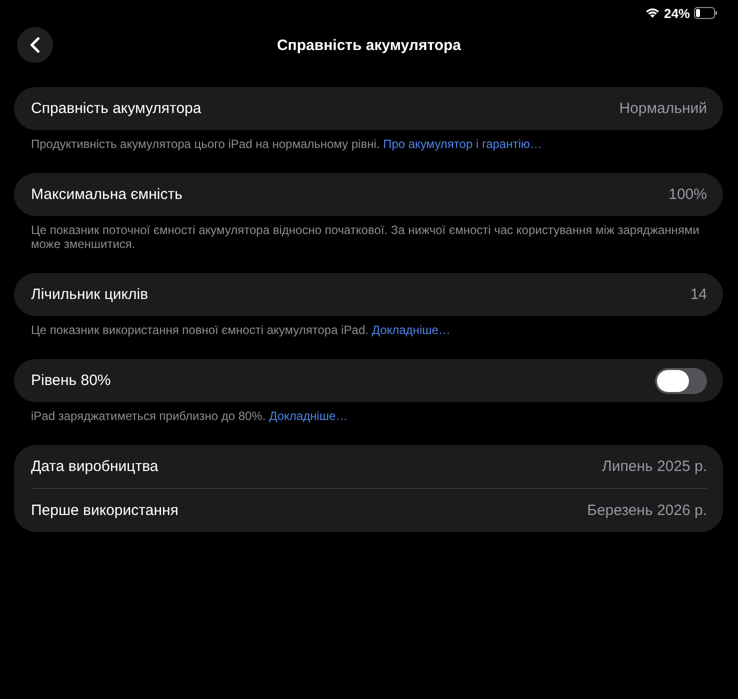  What do you see at coordinates (687, 194) in the screenshot?
I see `row-value: 100%` at bounding box center [687, 194].